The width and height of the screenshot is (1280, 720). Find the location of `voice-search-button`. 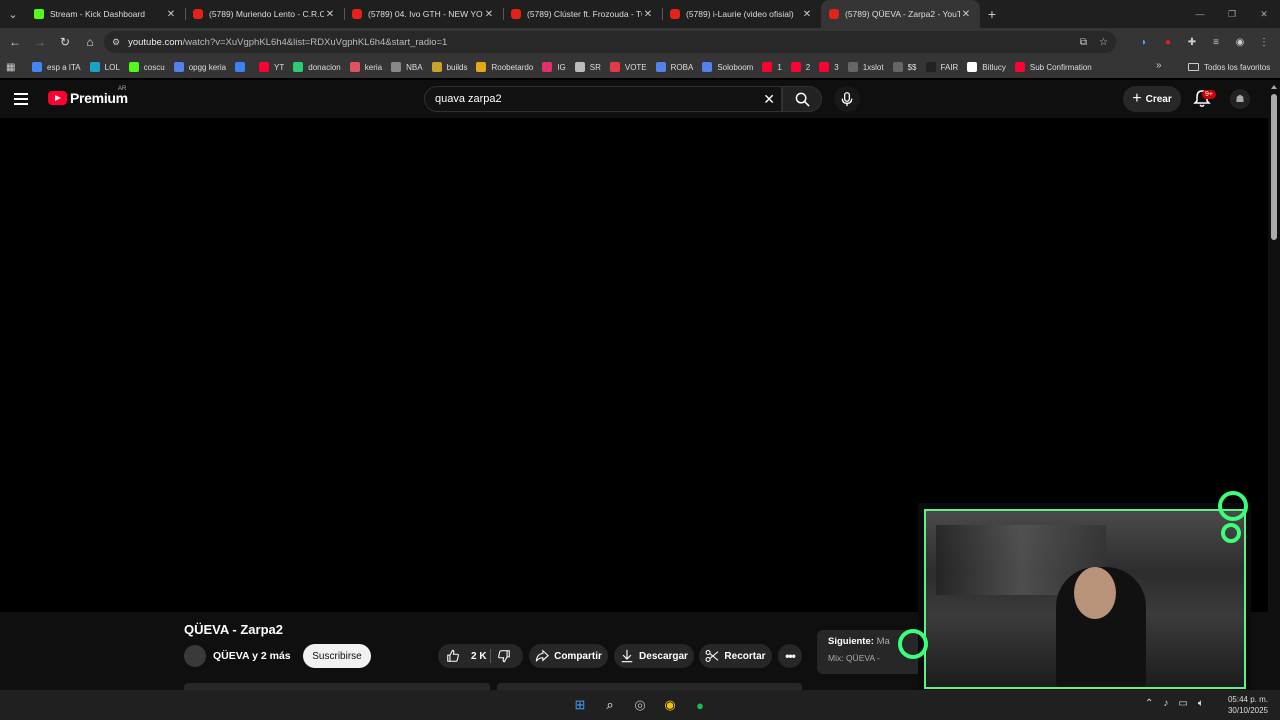

voice-search-button is located at coordinates (847, 99).